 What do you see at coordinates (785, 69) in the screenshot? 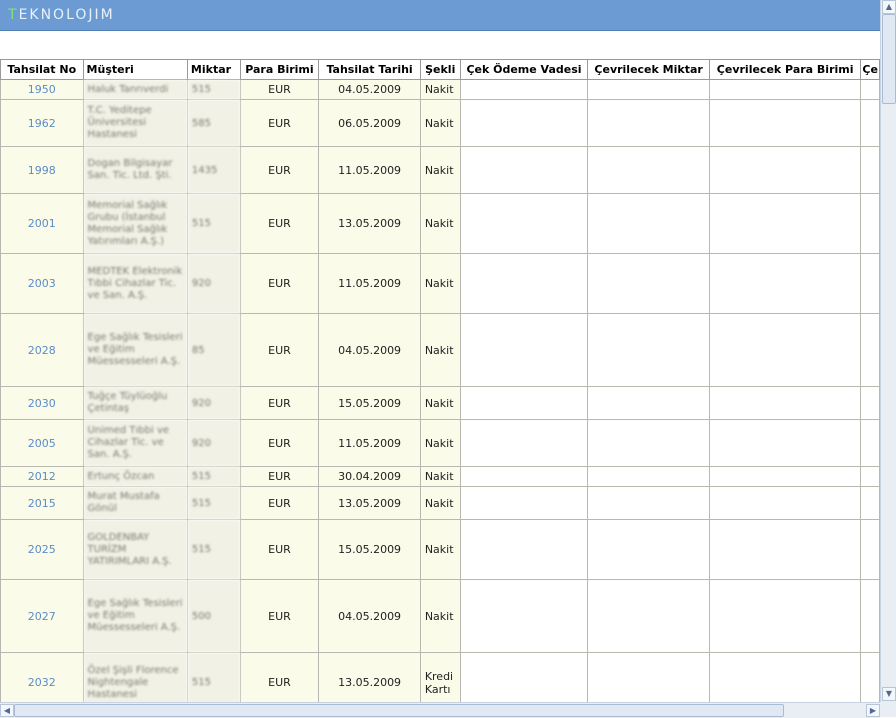
I see `column-header-cevrilecek-para-birimi: Çevrilecek Para Birimi` at bounding box center [785, 69].